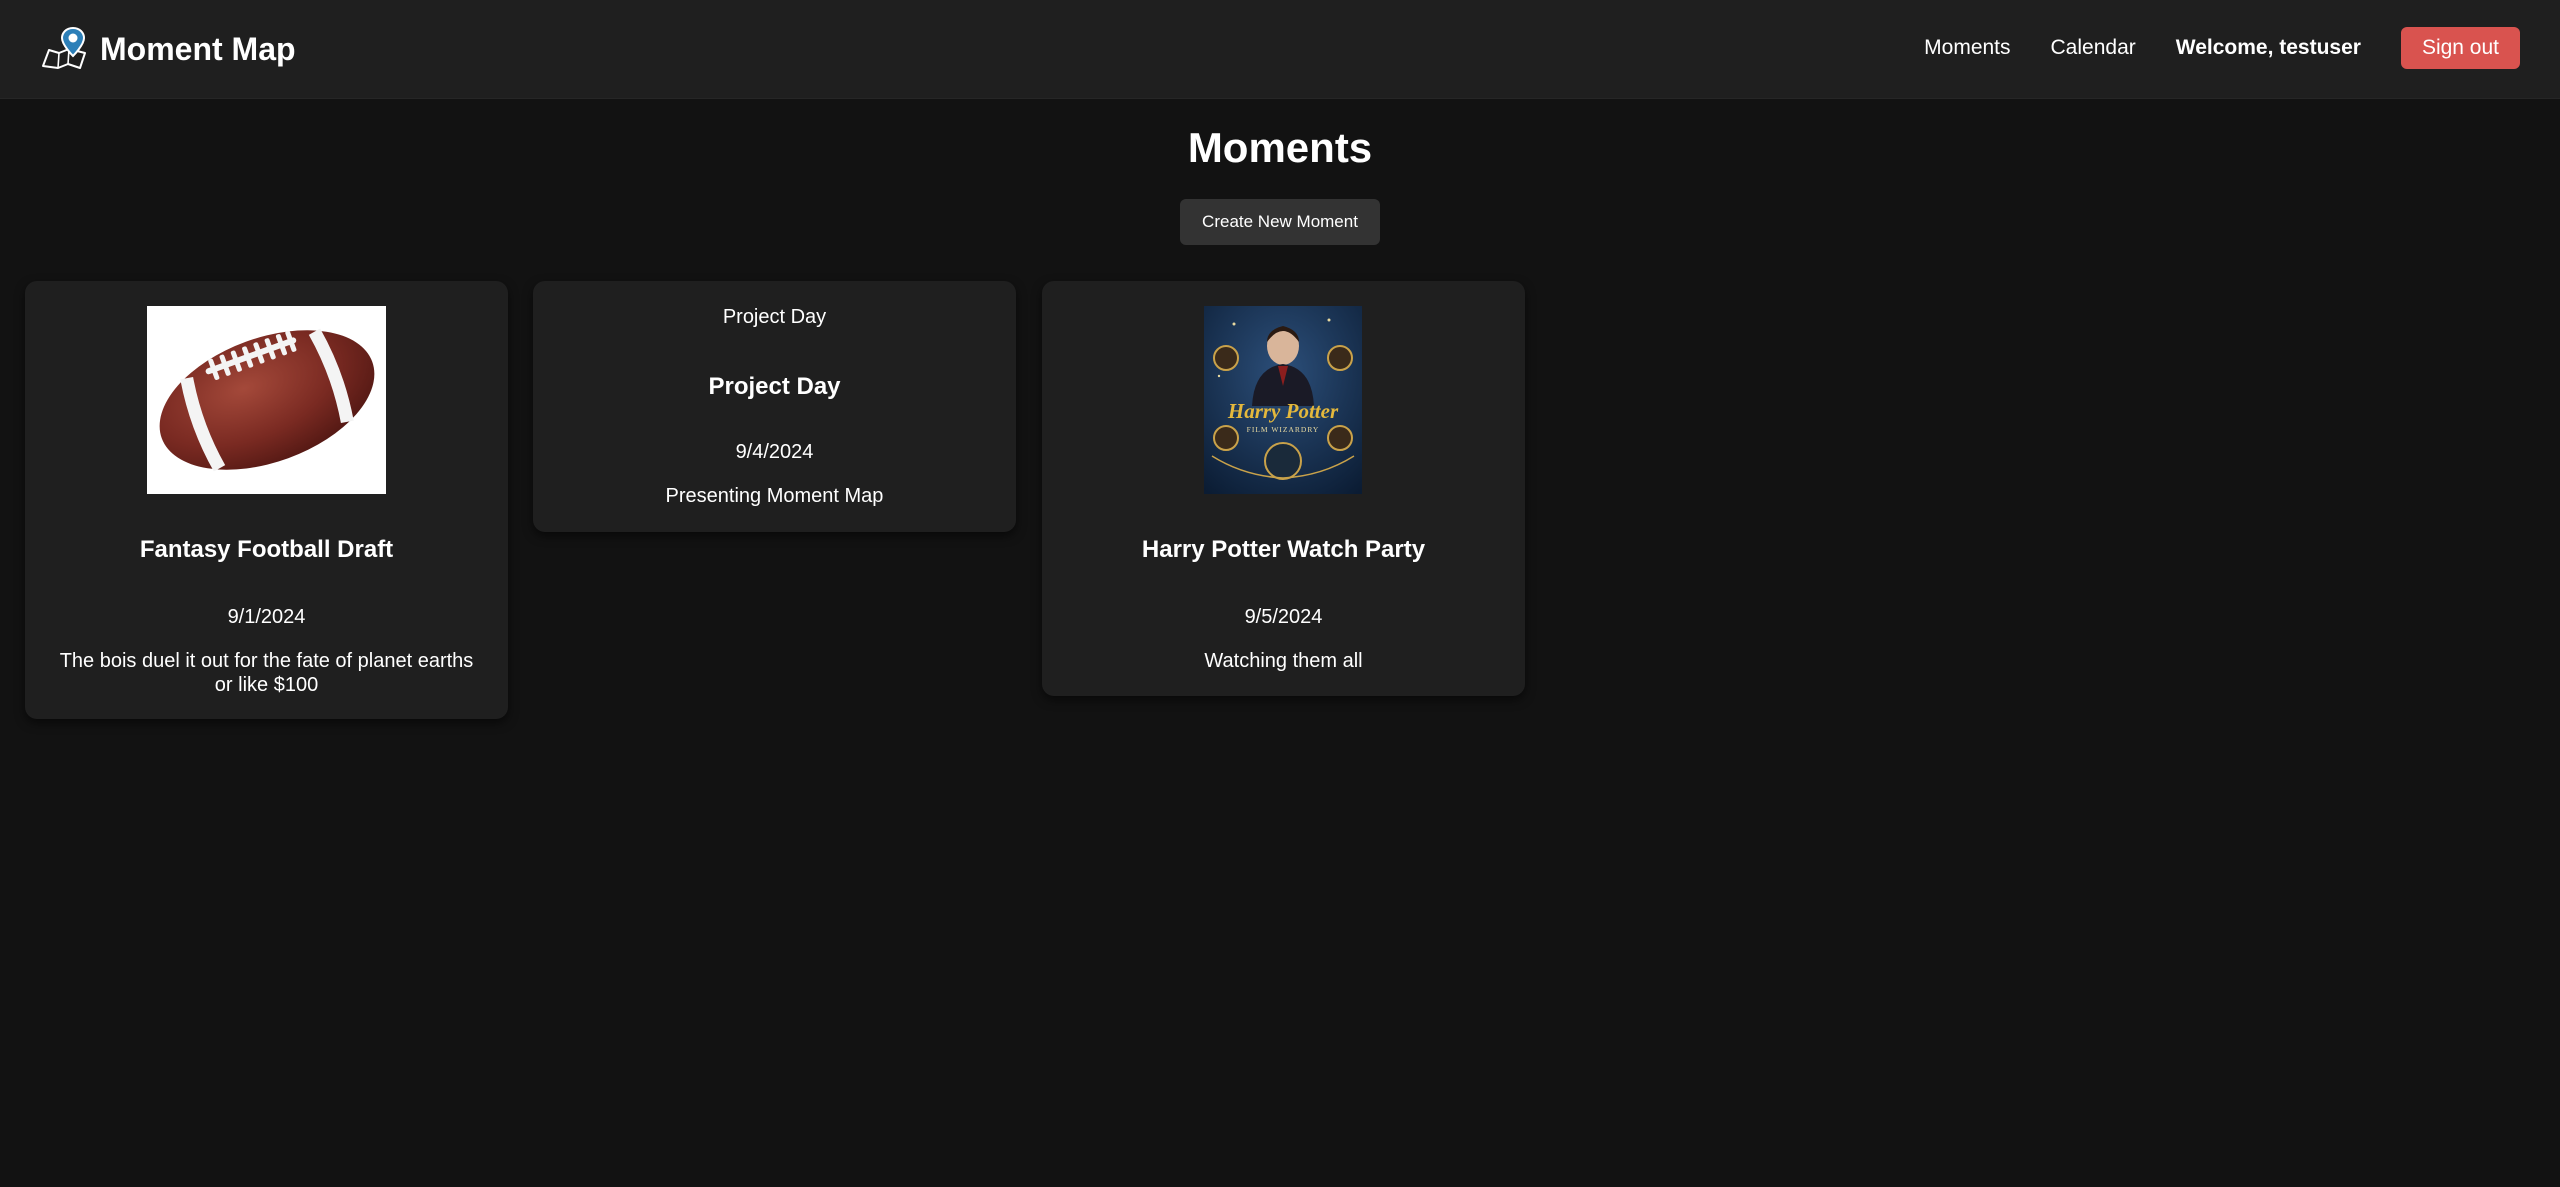  What do you see at coordinates (1283, 549) in the screenshot?
I see `card-title: Harry Potter Watch Party` at bounding box center [1283, 549].